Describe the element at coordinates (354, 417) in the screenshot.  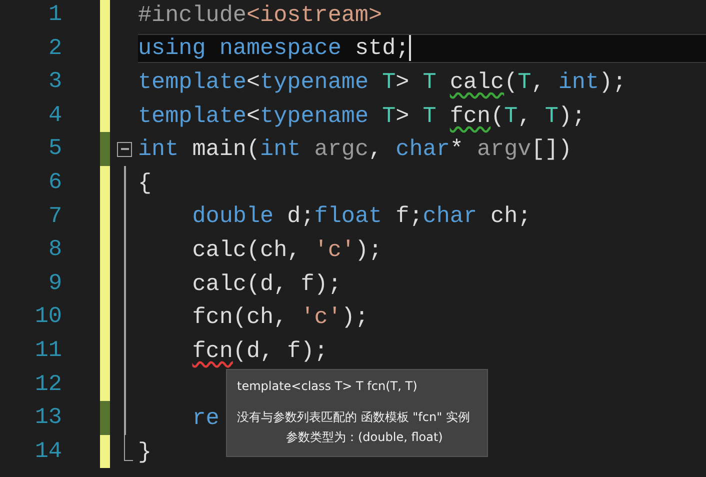
I see `error-message: 没有与参数列表匹配的 函数模板 "fcn" 实例` at that location.